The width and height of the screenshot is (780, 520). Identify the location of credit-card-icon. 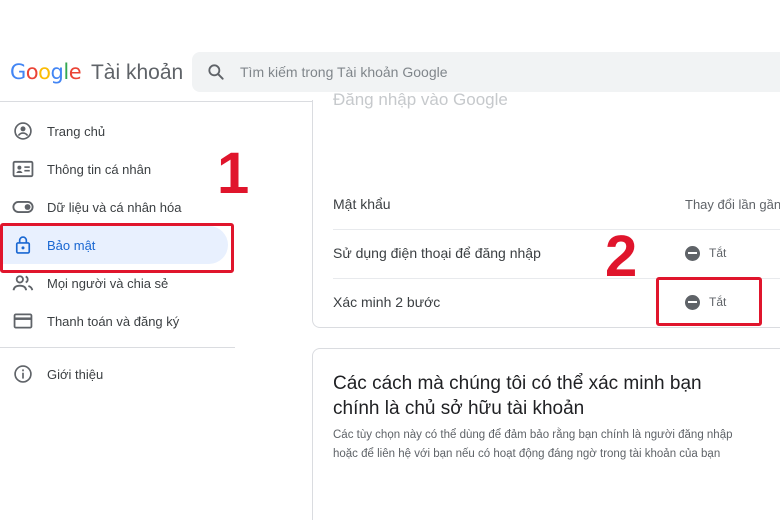
(23, 321).